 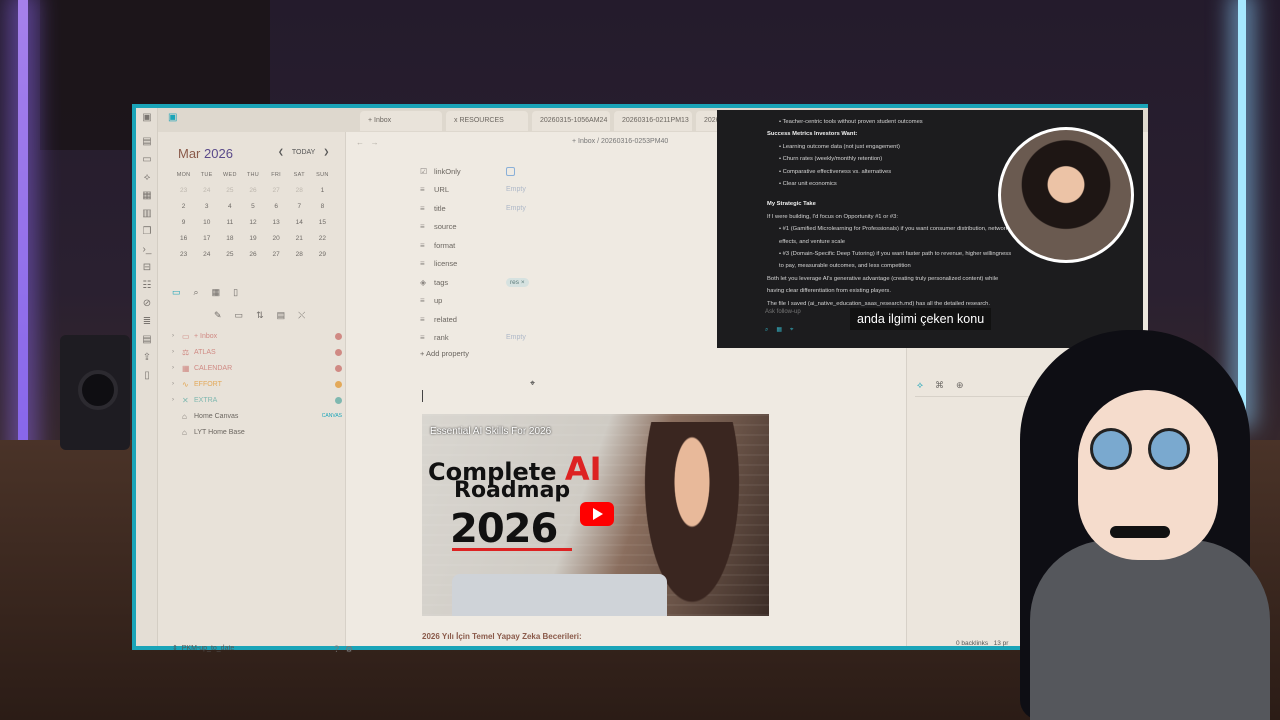 What do you see at coordinates (653, 121) in the screenshot?
I see `tab-note-2: 20260316-0211PM13` at bounding box center [653, 121].